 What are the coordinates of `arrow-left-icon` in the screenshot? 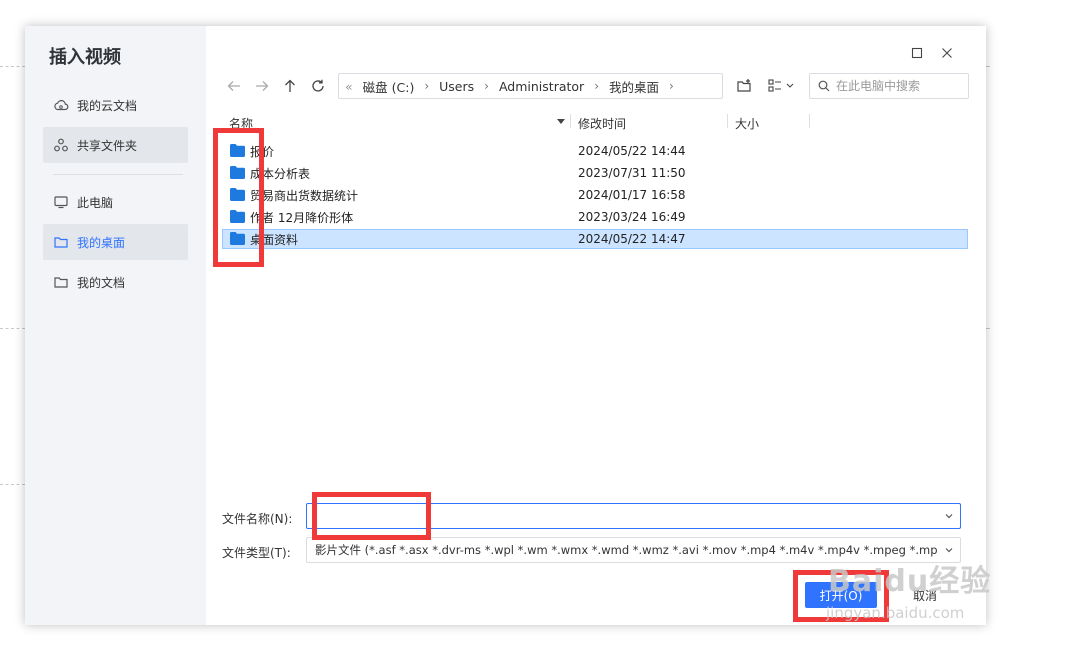 It's located at (233, 86).